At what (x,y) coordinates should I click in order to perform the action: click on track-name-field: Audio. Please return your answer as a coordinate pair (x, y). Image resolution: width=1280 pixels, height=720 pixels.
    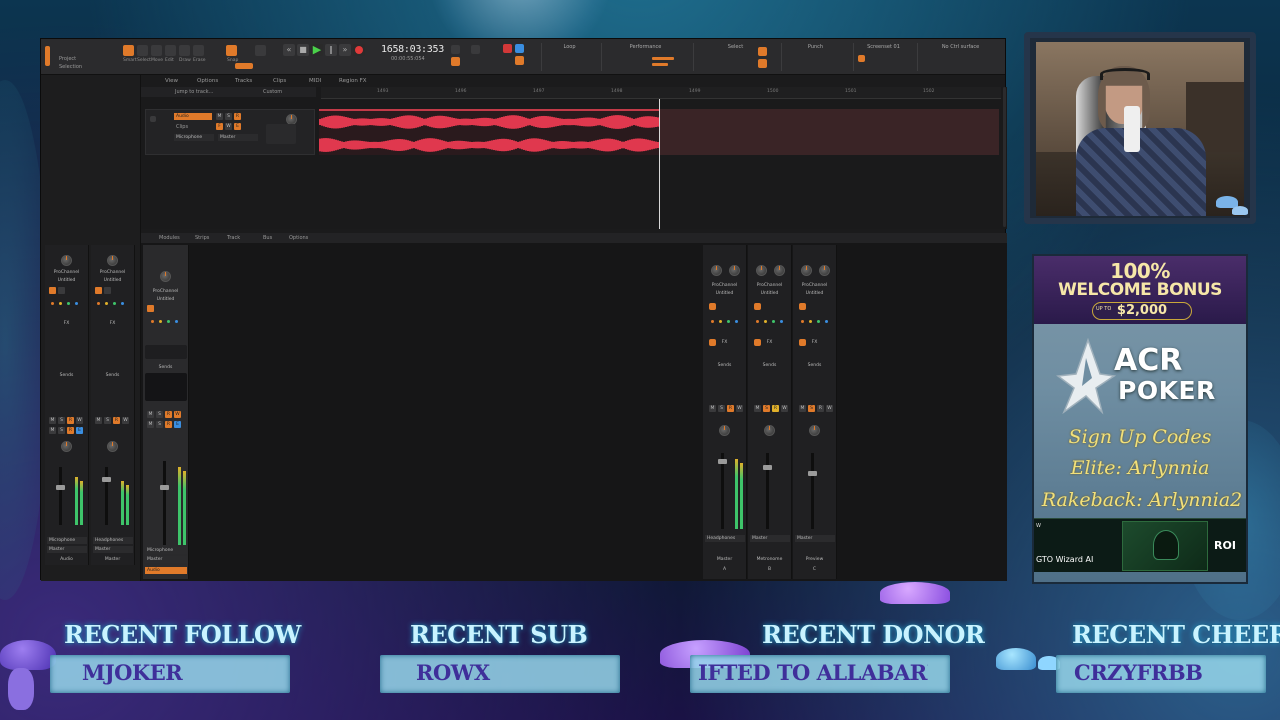
    Looking at the image, I should click on (193, 116).